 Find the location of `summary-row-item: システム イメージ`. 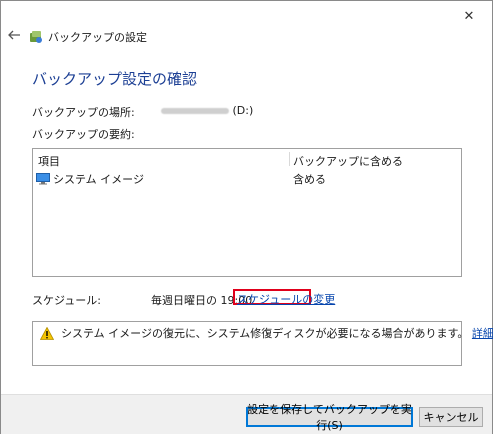

summary-row-item: システム イメージ is located at coordinates (98, 179).